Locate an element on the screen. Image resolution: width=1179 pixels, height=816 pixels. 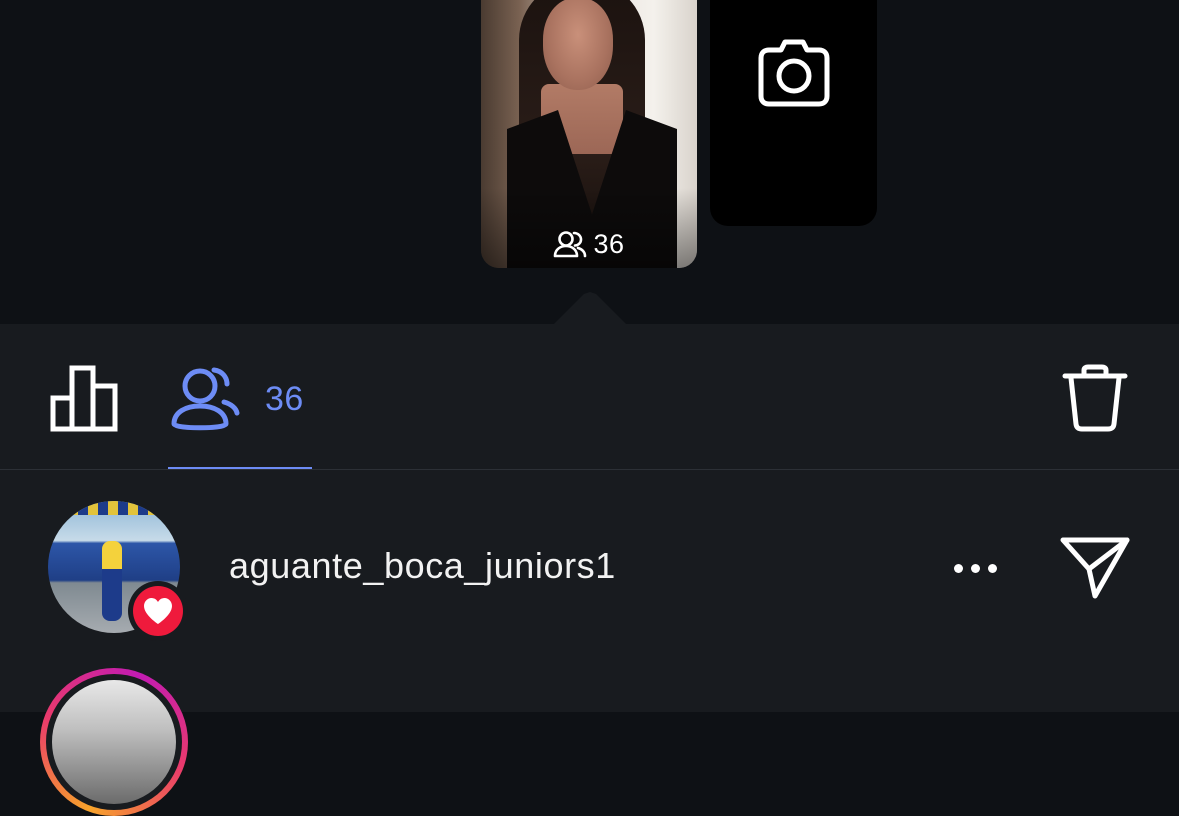
camera-icon is located at coordinates (793, 73).